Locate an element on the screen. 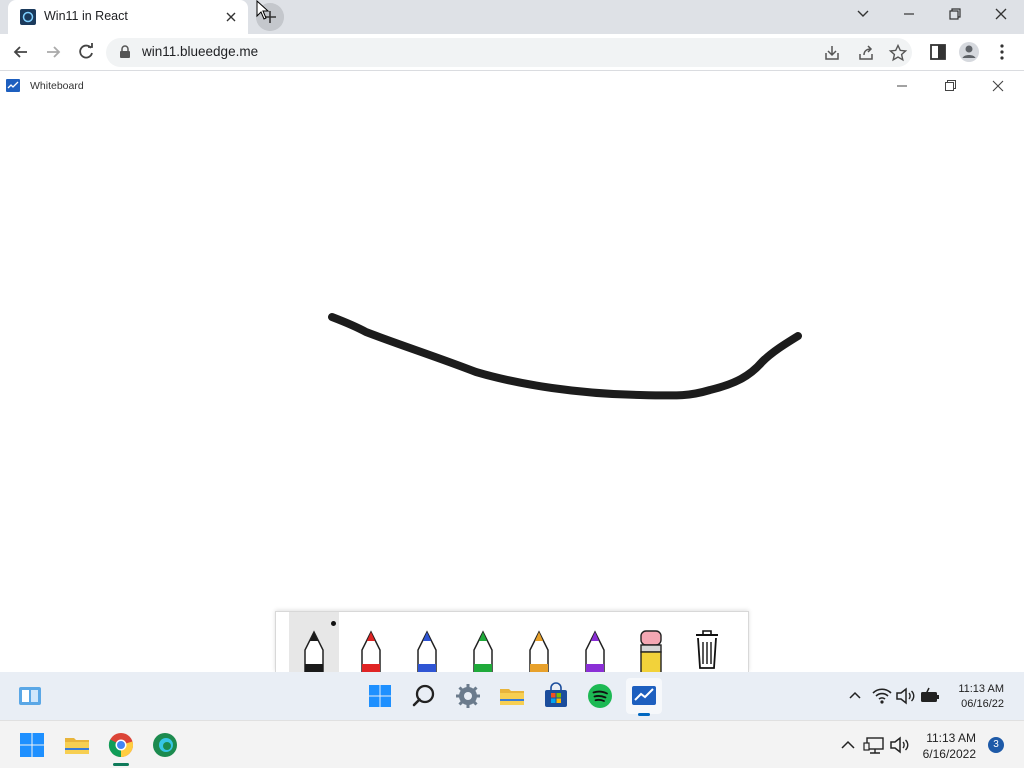 Image resolution: width=1024 pixels, height=768 pixels. back-icon is located at coordinates (21, 52).